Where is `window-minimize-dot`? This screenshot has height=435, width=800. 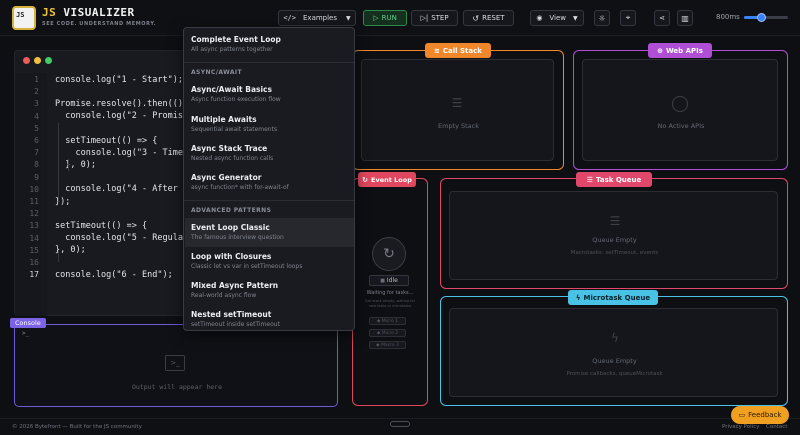 window-minimize-dot is located at coordinates (37, 60).